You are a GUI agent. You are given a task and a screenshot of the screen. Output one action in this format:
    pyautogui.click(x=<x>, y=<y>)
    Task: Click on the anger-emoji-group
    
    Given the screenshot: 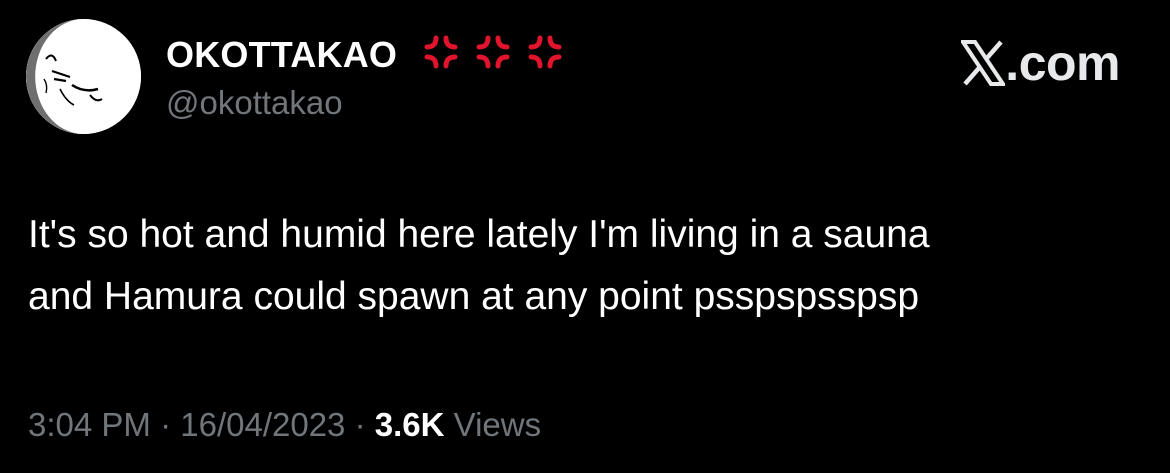 What is the action you would take?
    pyautogui.click(x=493, y=54)
    